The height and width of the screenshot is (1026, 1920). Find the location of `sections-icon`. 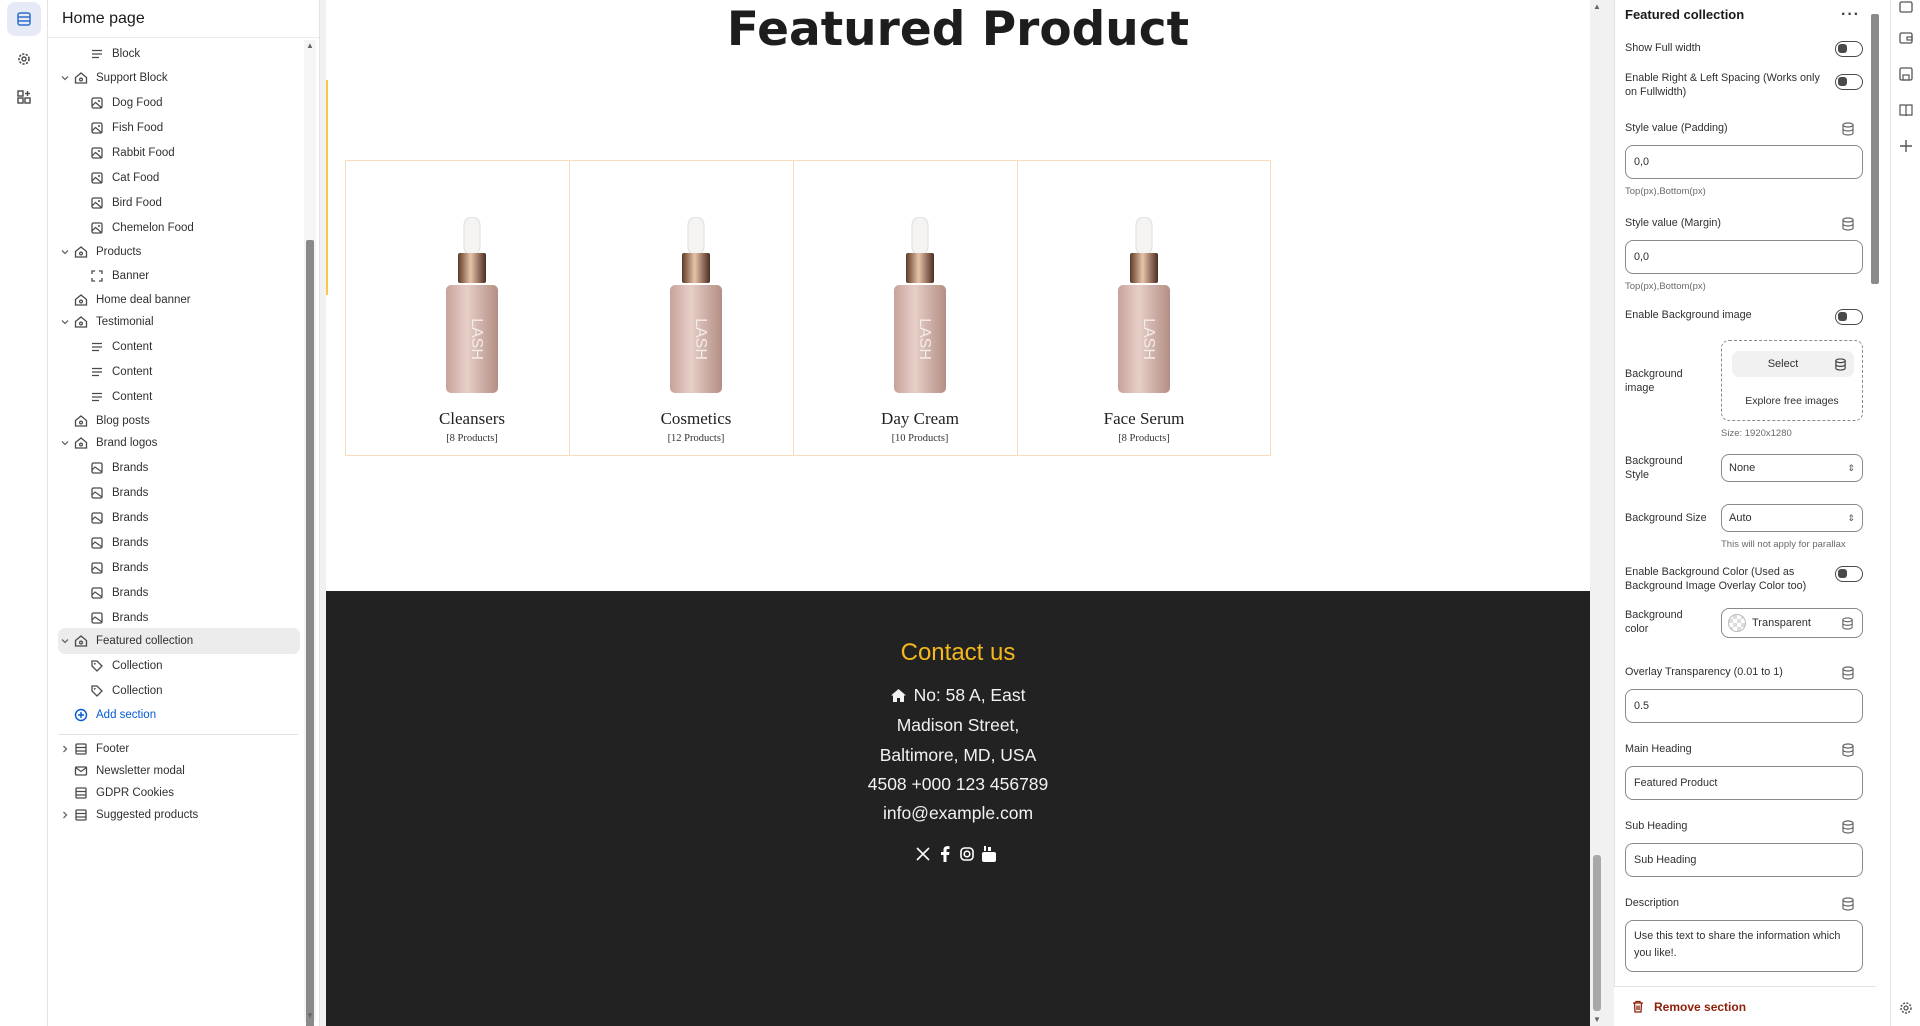

sections-icon is located at coordinates (24, 19).